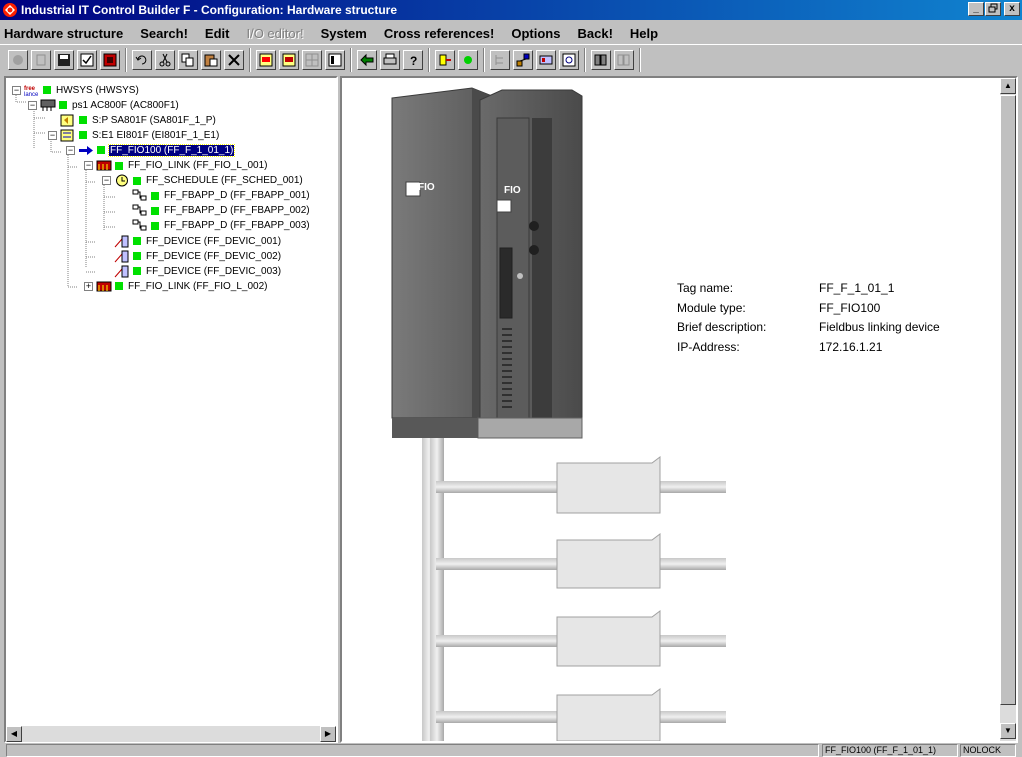 The width and height of the screenshot is (1022, 757). Describe the element at coordinates (234, 59) in the screenshot. I see `delete-button` at that location.